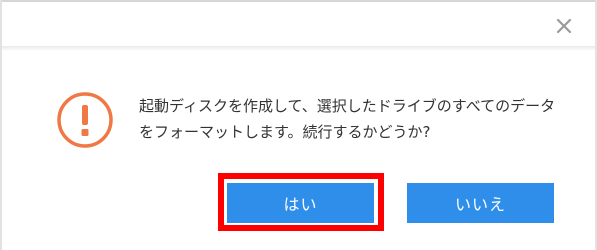 Image resolution: width=597 pixels, height=250 pixels. I want to click on yes-button-label: はい, so click(300, 204).